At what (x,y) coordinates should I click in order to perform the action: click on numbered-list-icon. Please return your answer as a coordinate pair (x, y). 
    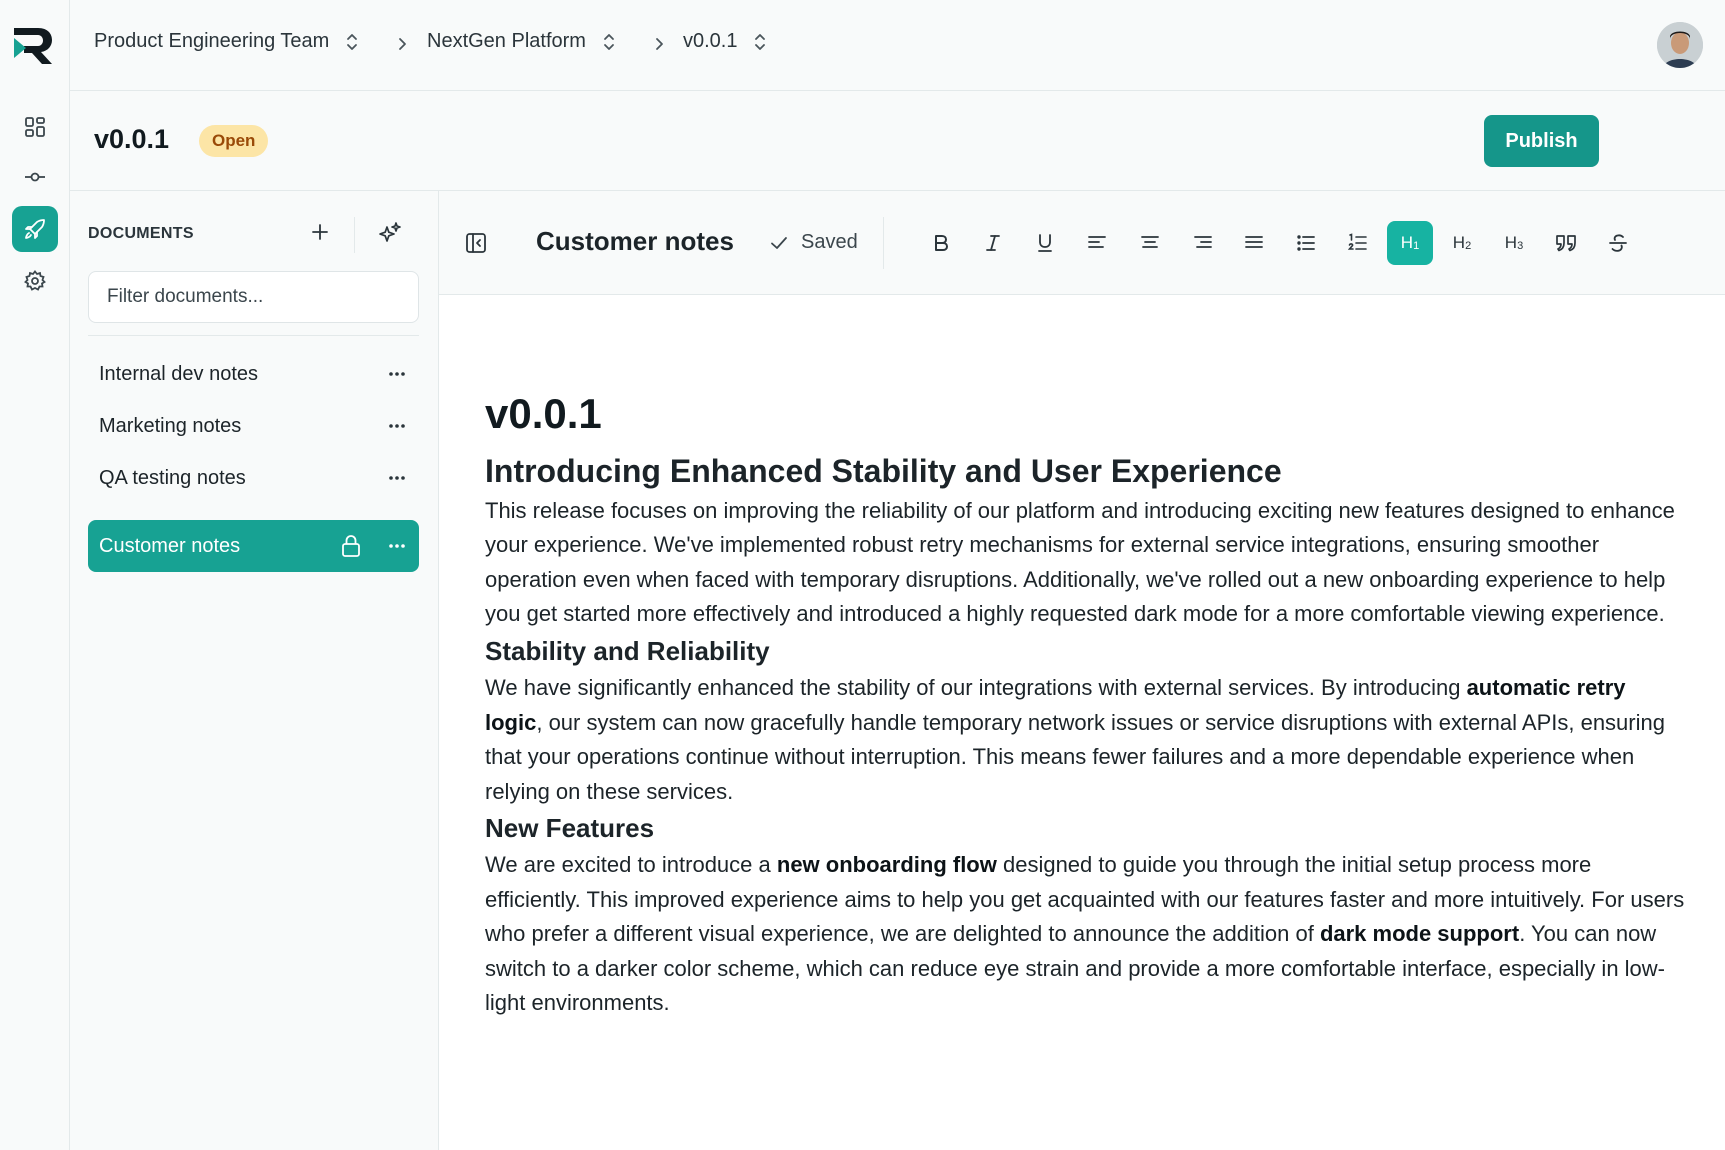
    Looking at the image, I should click on (1358, 243).